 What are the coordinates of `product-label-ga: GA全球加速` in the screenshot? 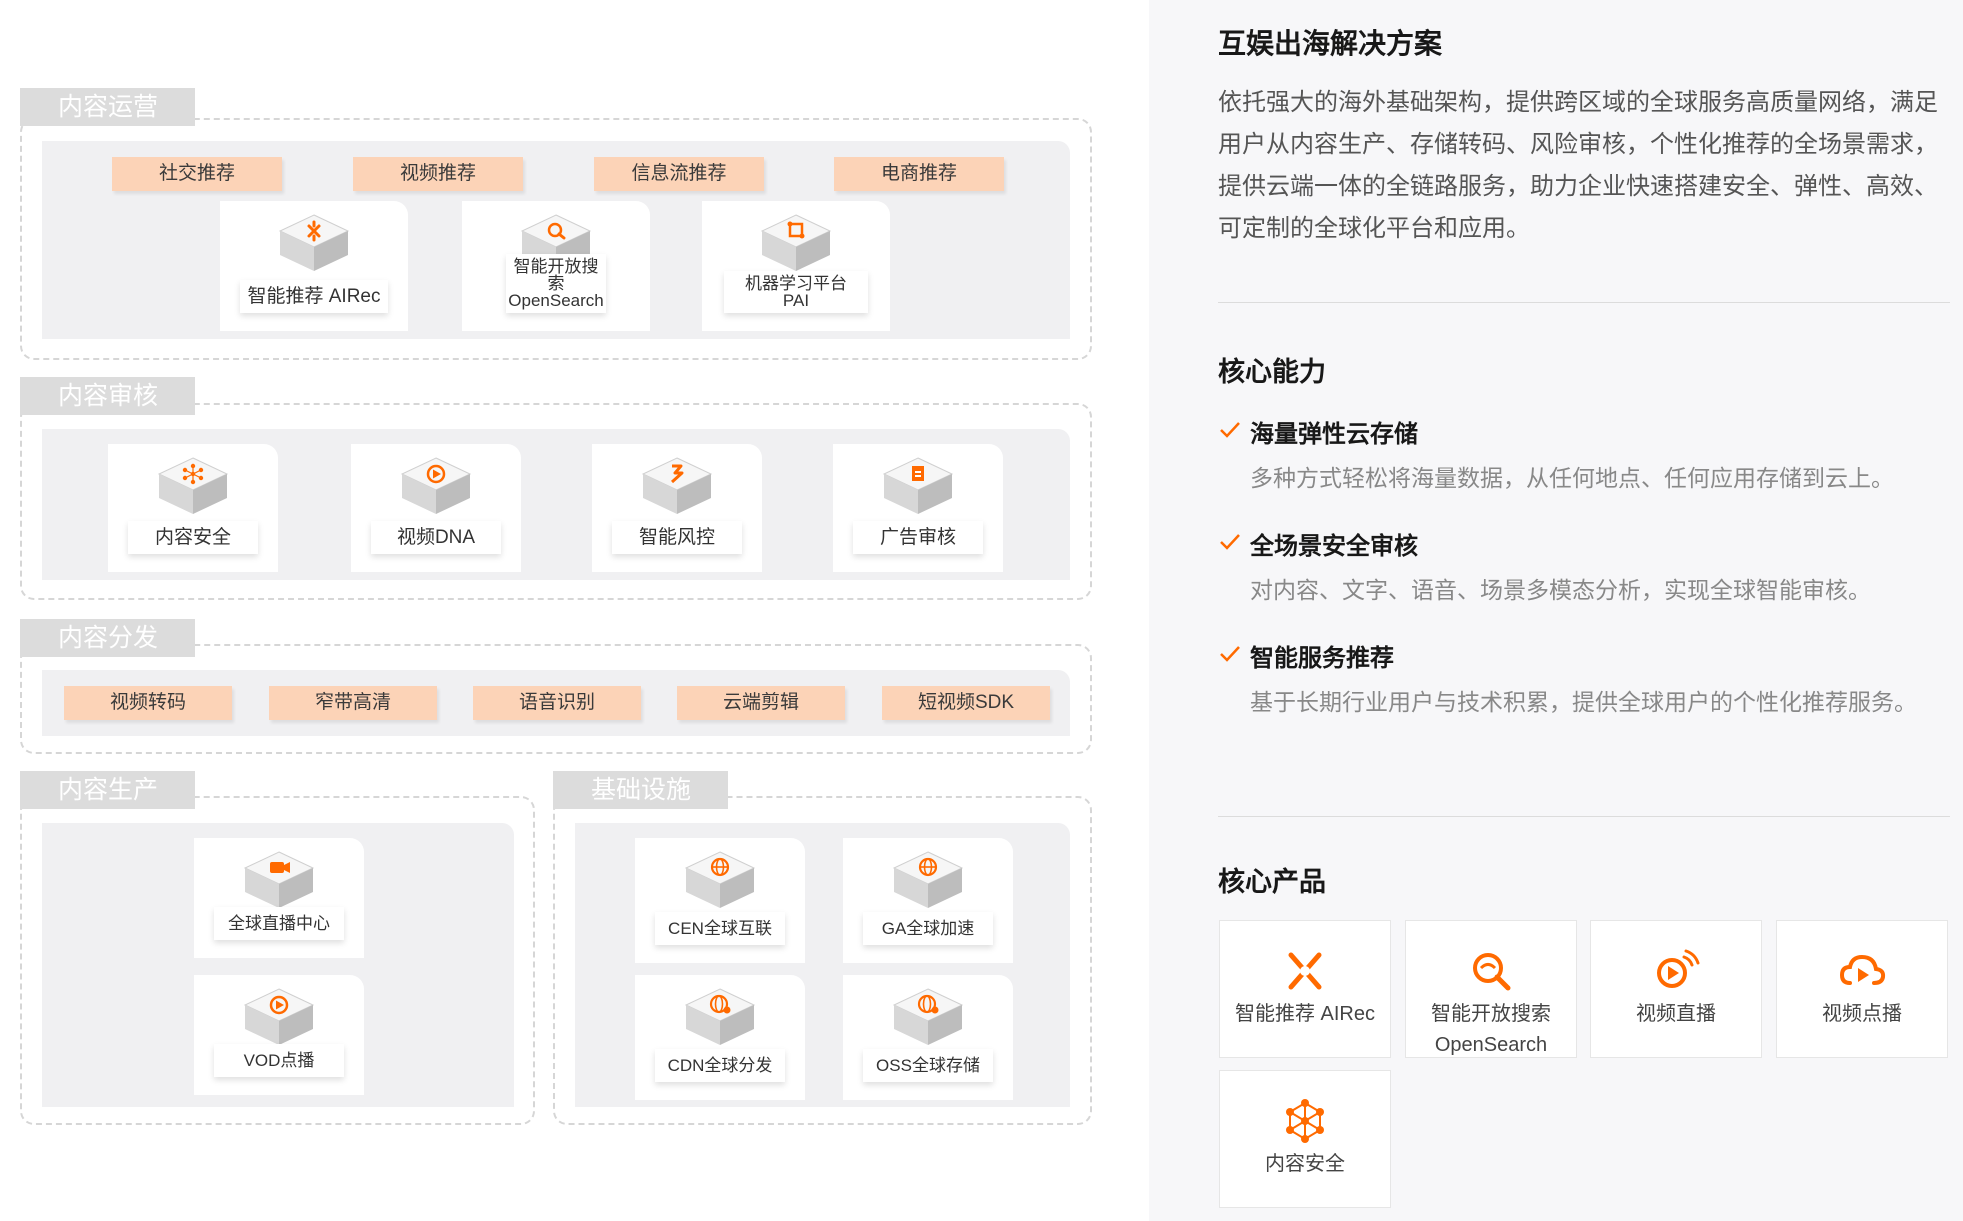 It's located at (928, 928).